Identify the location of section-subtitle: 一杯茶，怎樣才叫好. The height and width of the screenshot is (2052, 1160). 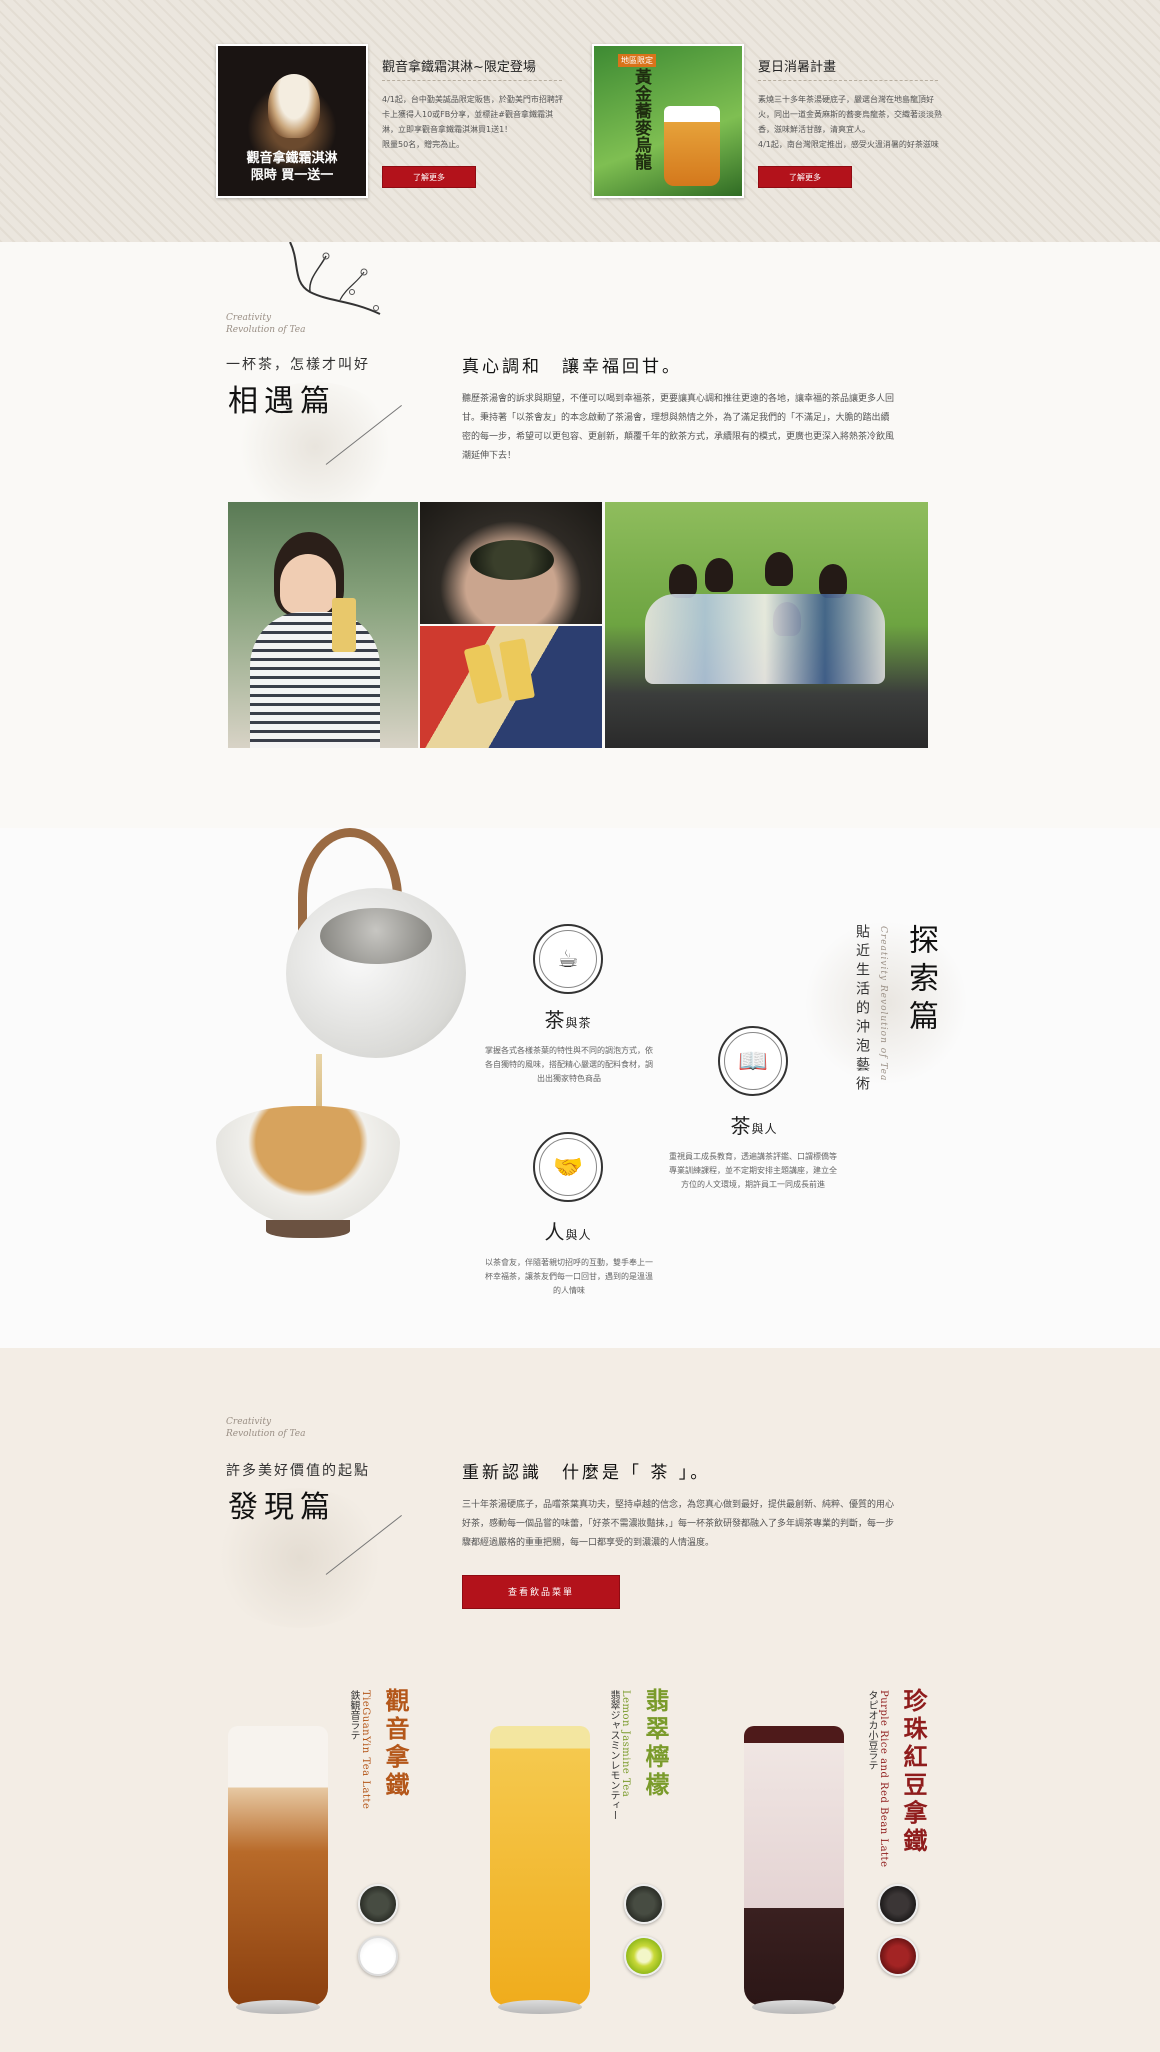
(298, 365).